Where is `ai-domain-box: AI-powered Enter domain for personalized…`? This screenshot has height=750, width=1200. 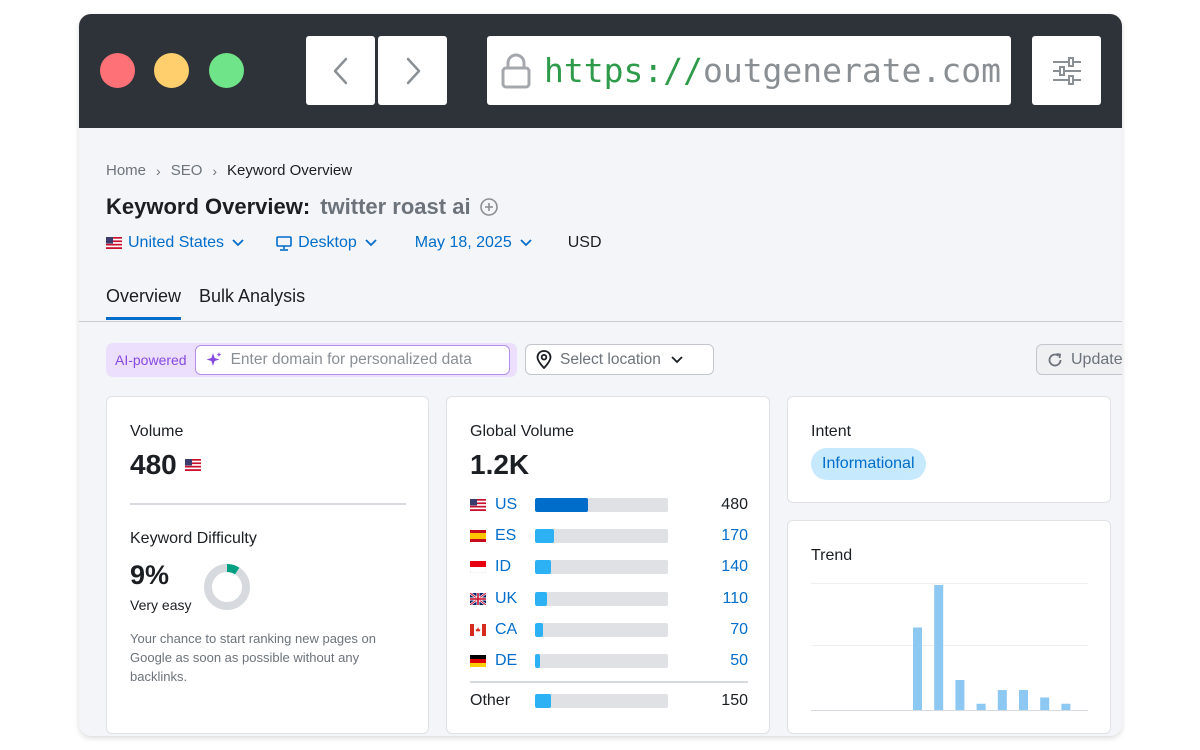 ai-domain-box: AI-powered Enter domain for personalized… is located at coordinates (311, 360).